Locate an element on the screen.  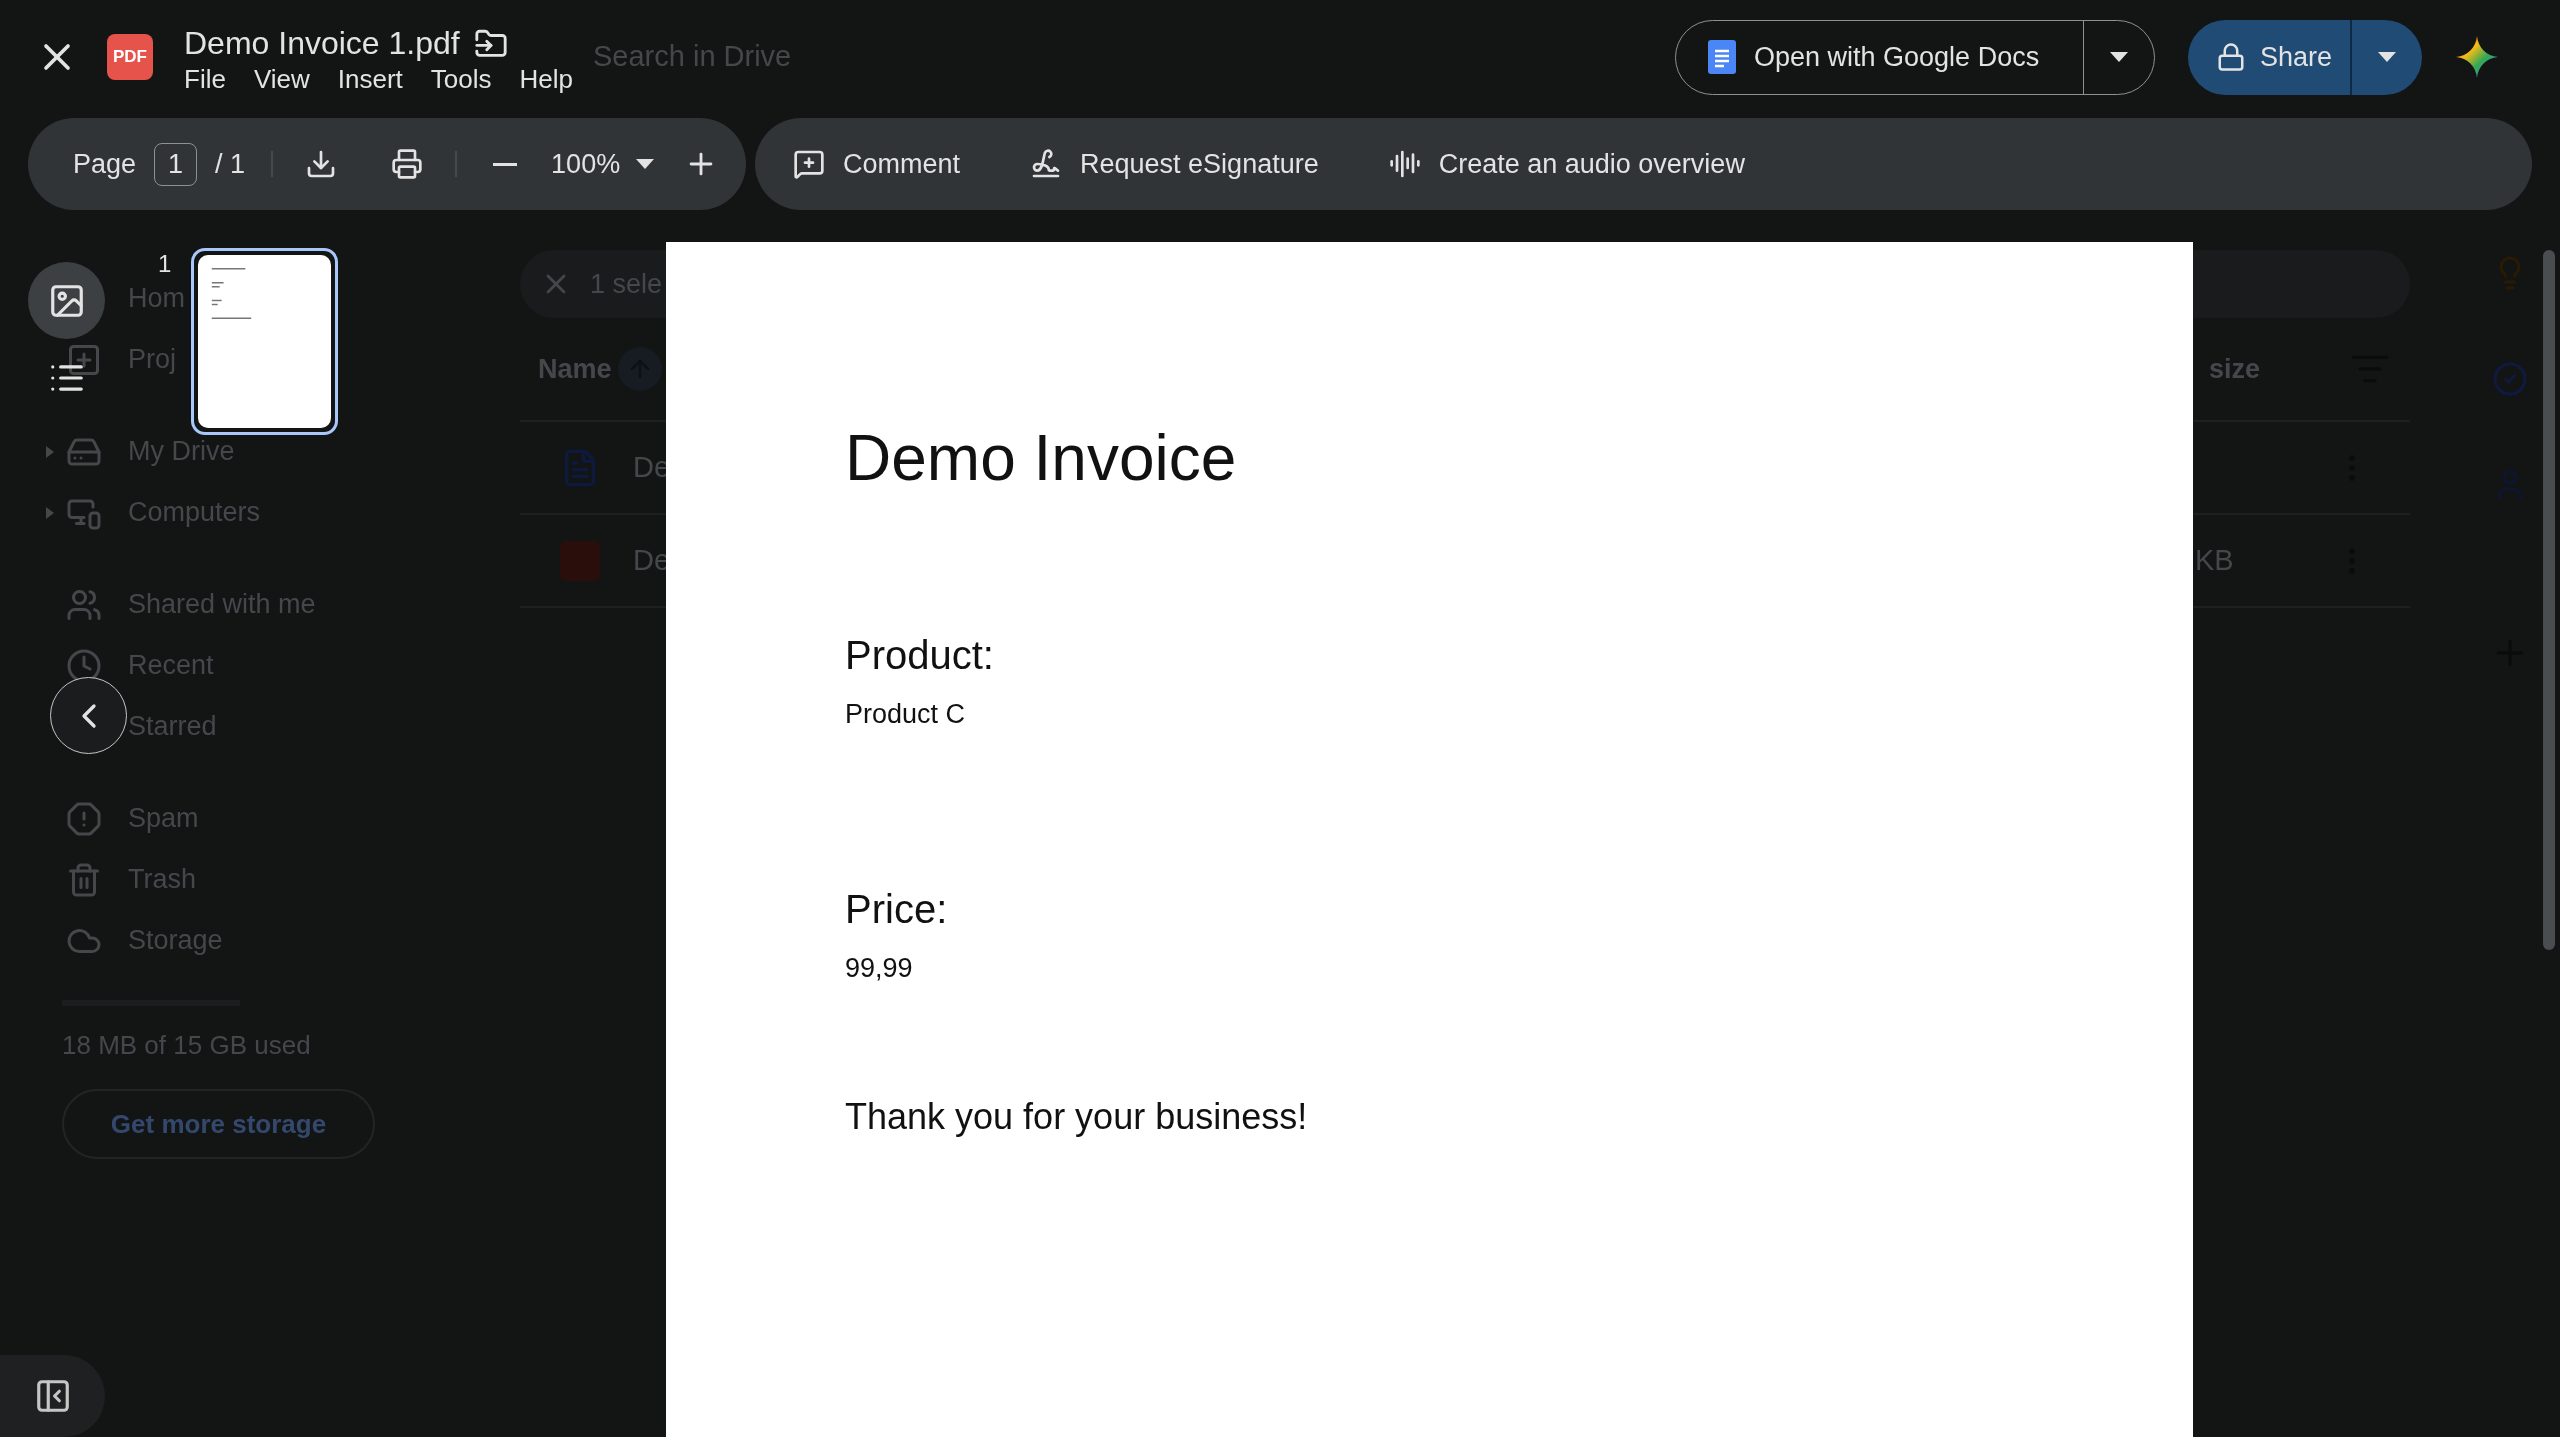
menu-item: View is located at coordinates (281, 79).